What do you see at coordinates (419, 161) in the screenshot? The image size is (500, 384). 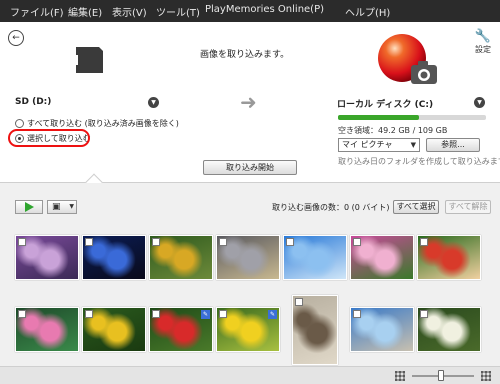 I see `folder-hint-text: 取り込み日のフォルダを作成して取り込みます。` at bounding box center [419, 161].